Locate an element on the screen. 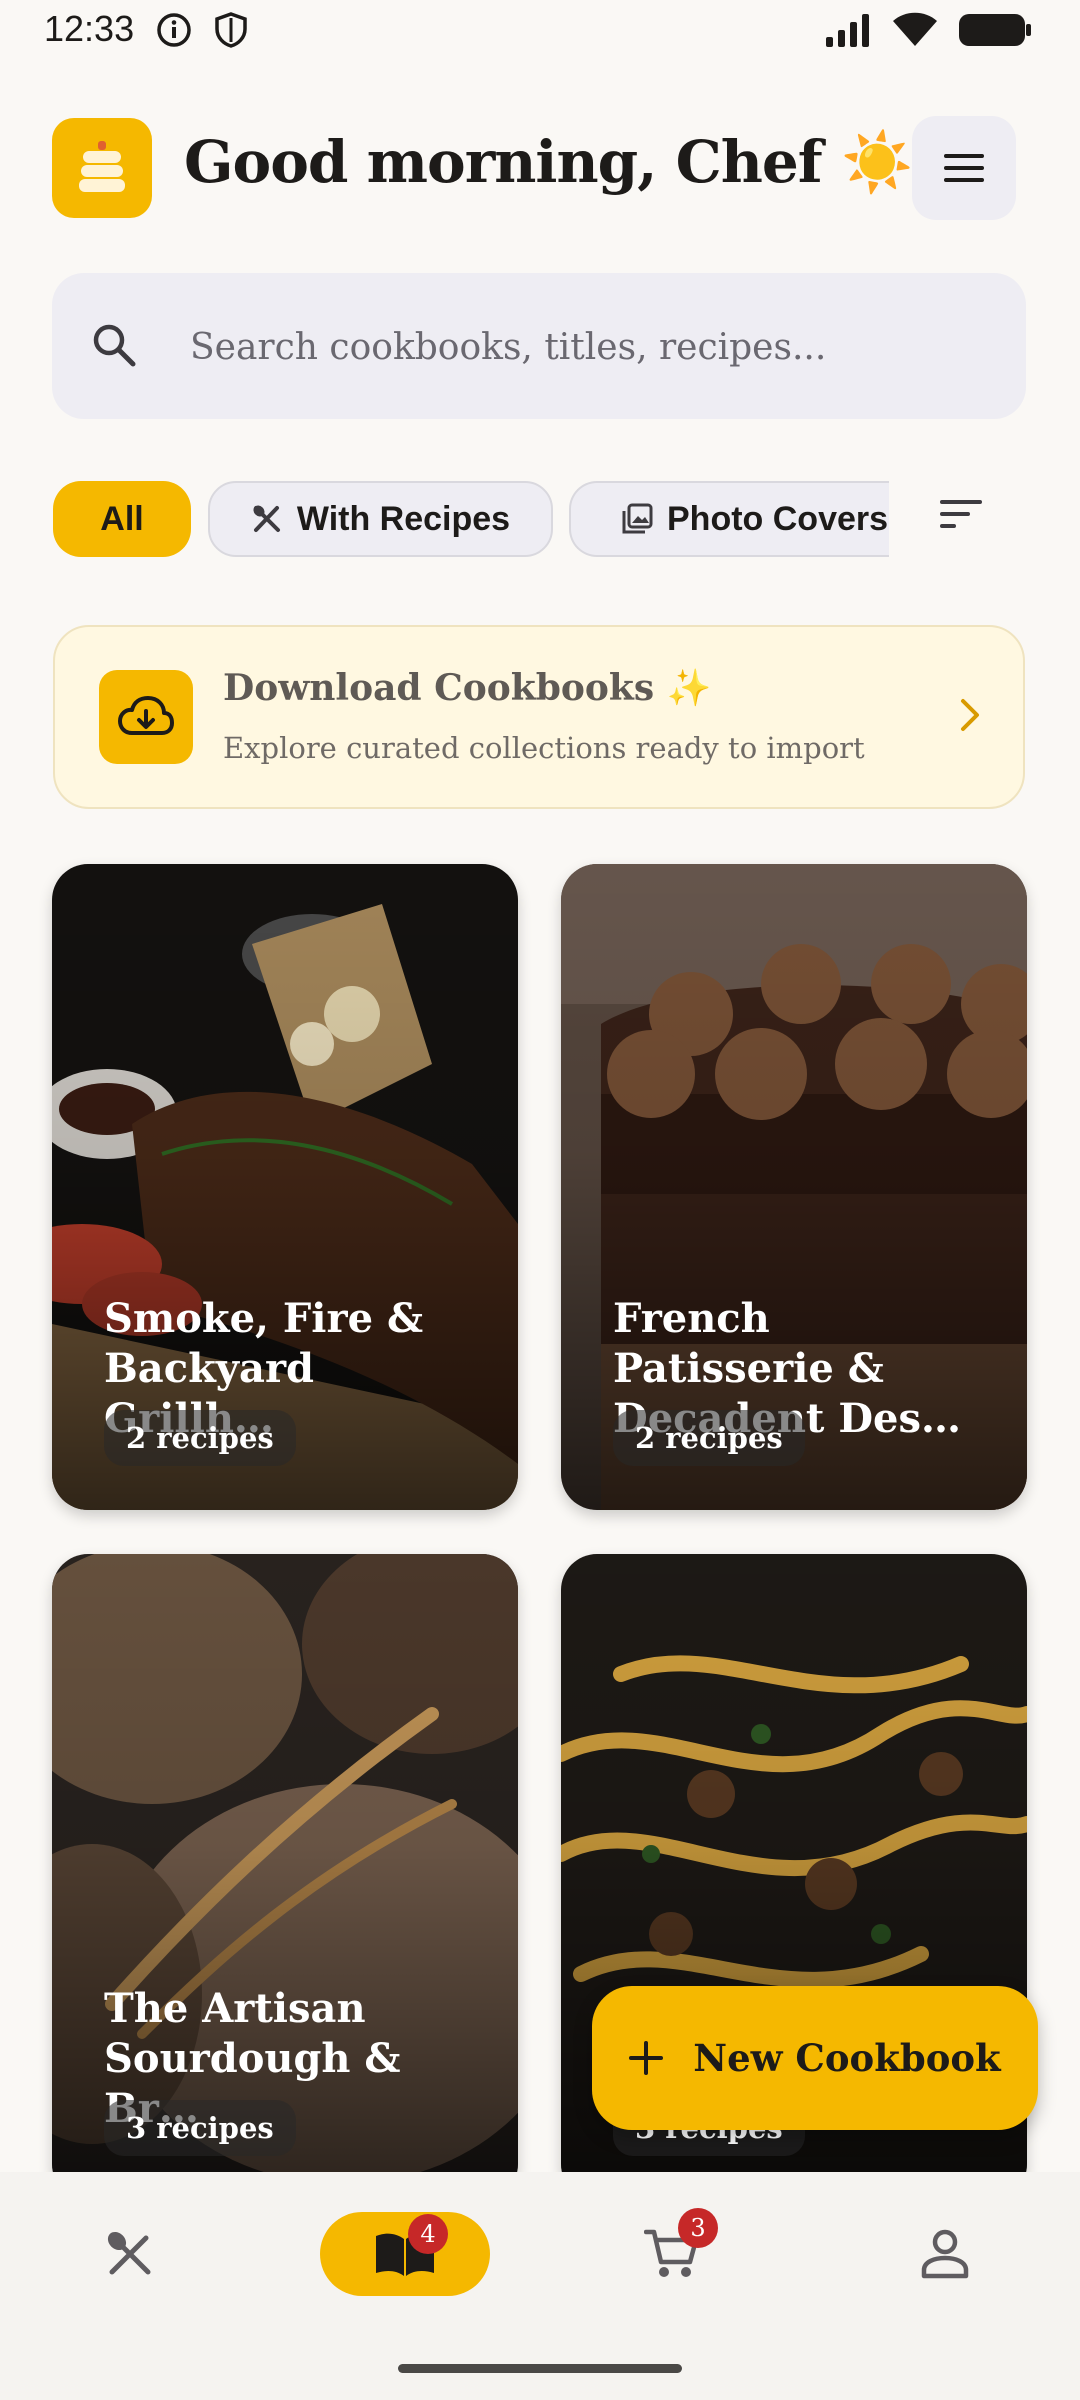  filter-chip-all: All is located at coordinates (122, 519).